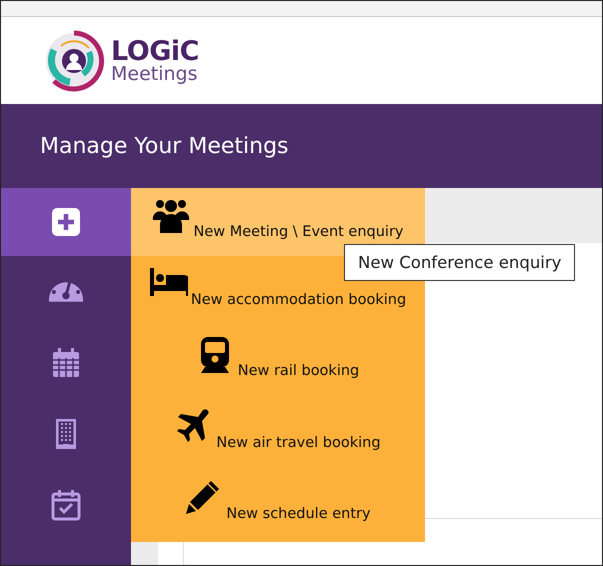  What do you see at coordinates (144, 553) in the screenshot?
I see `content-background` at bounding box center [144, 553].